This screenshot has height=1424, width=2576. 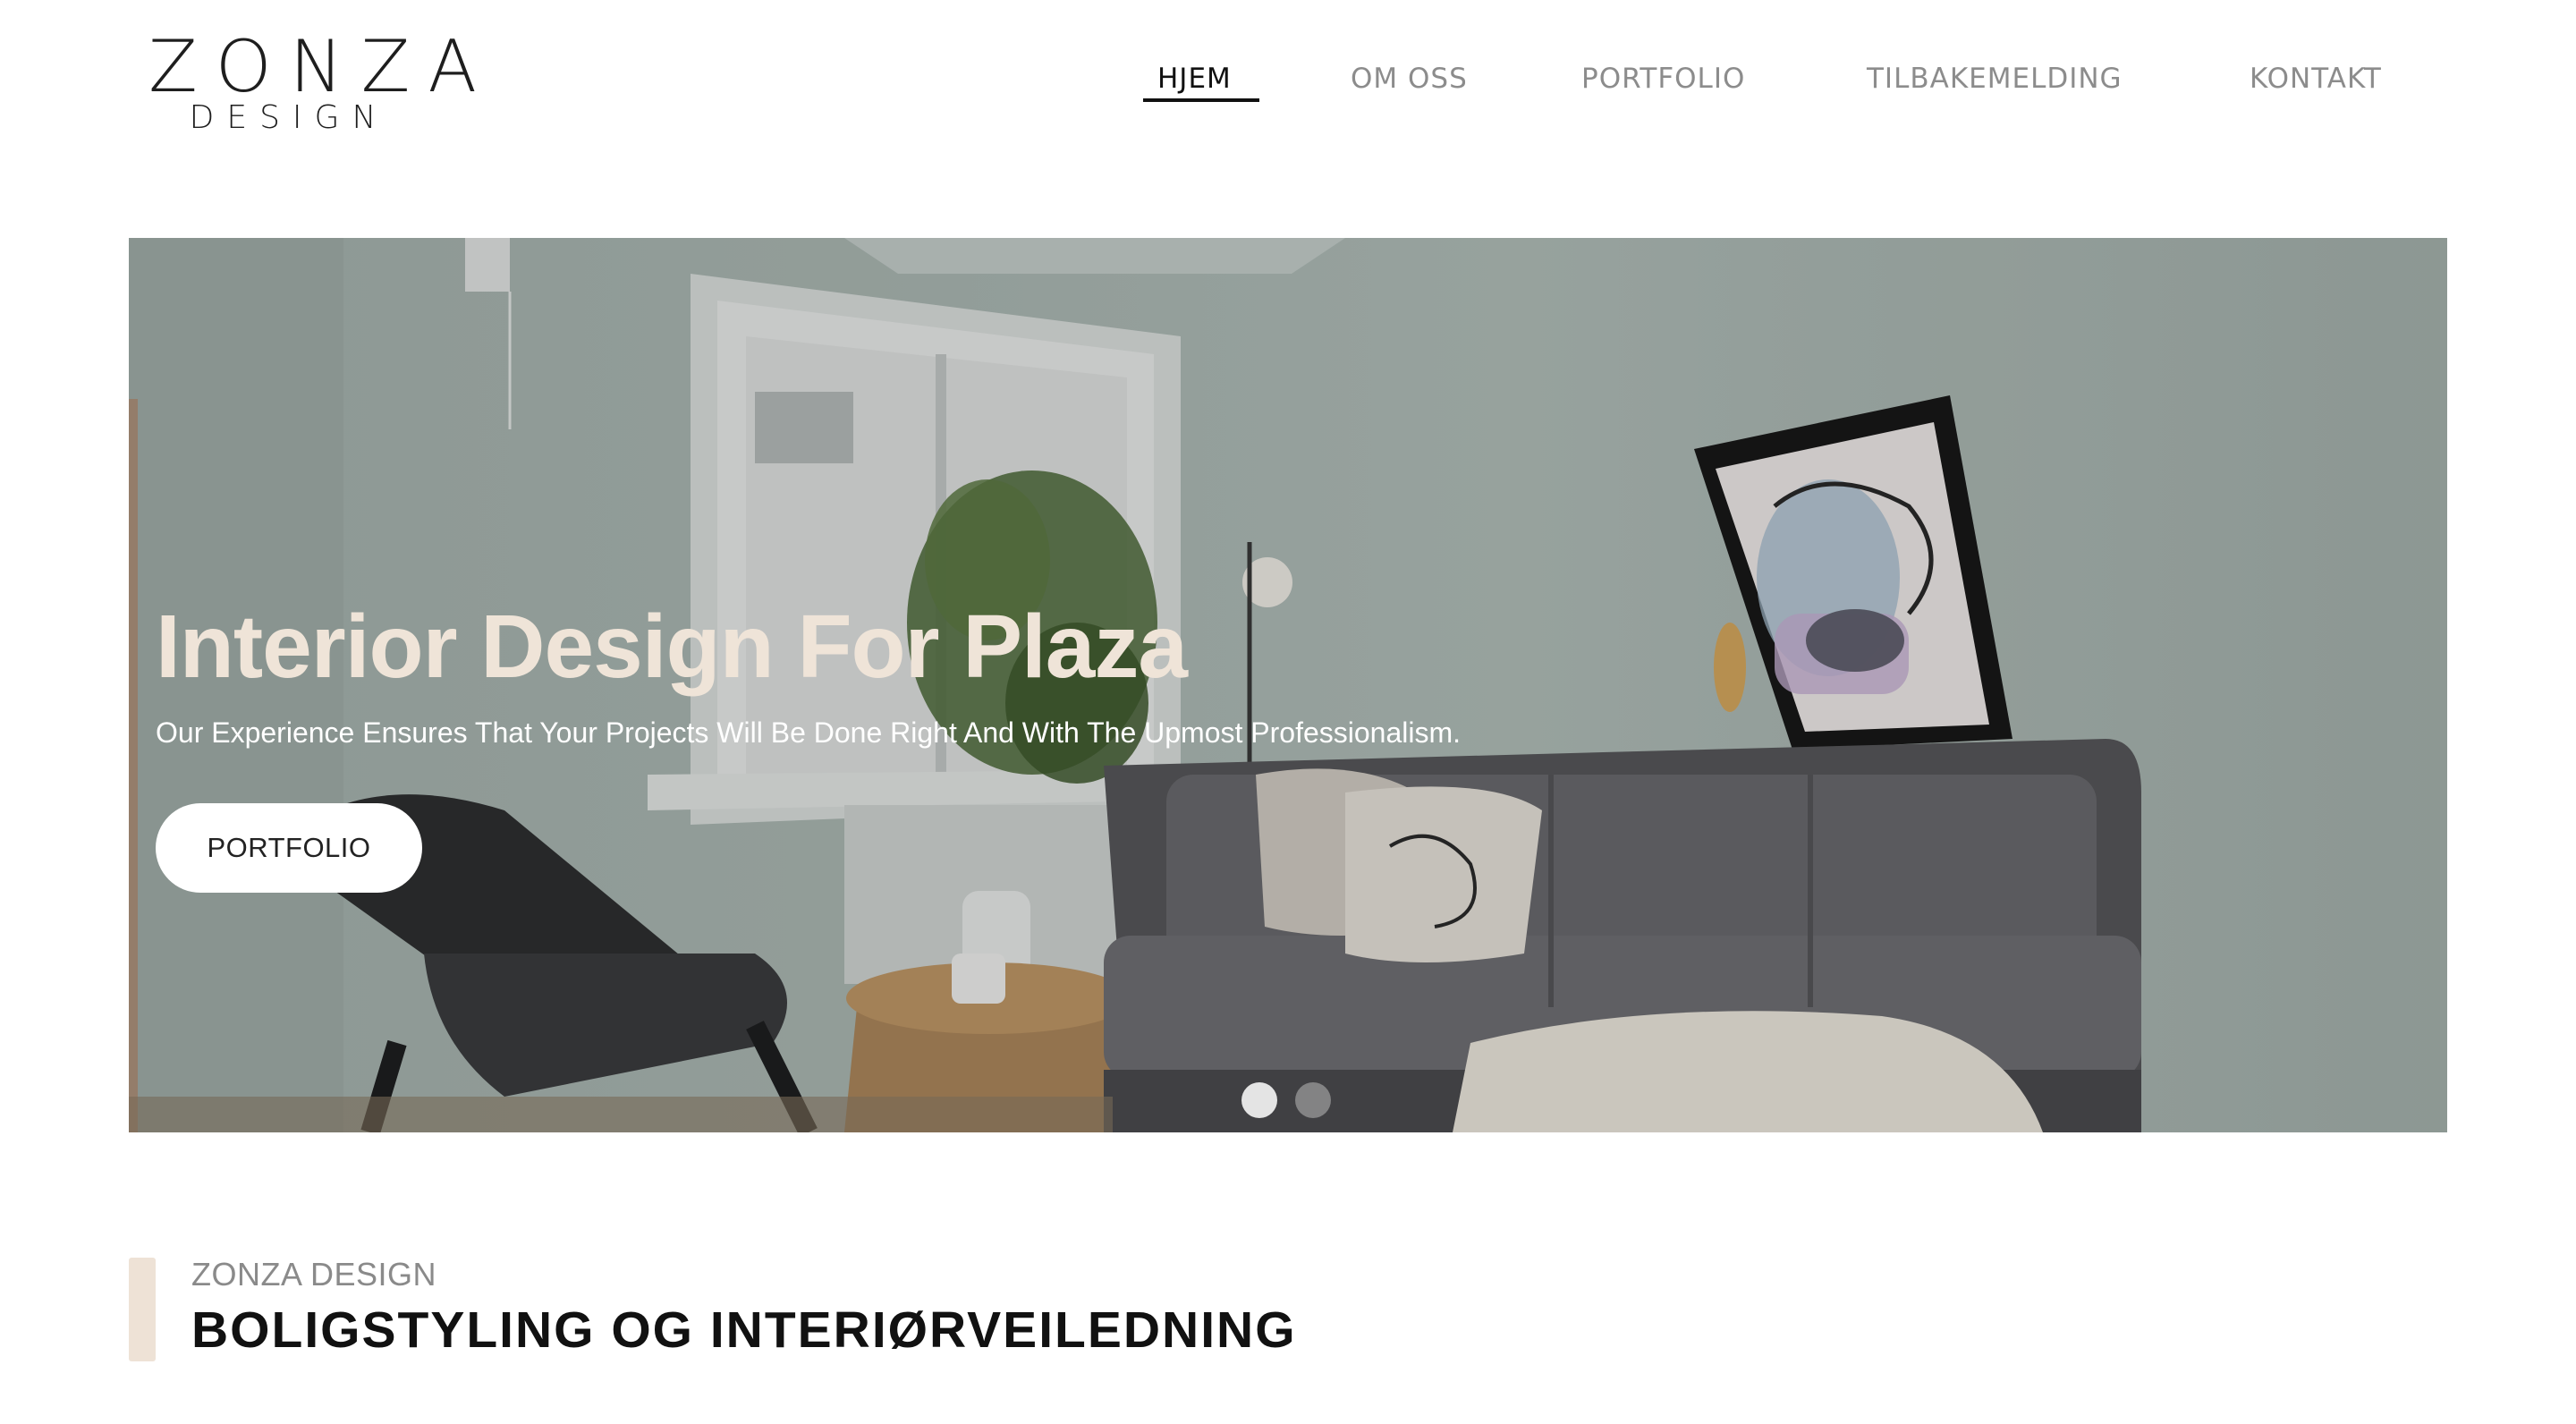 I want to click on slider-dots, so click(x=1295, y=1102).